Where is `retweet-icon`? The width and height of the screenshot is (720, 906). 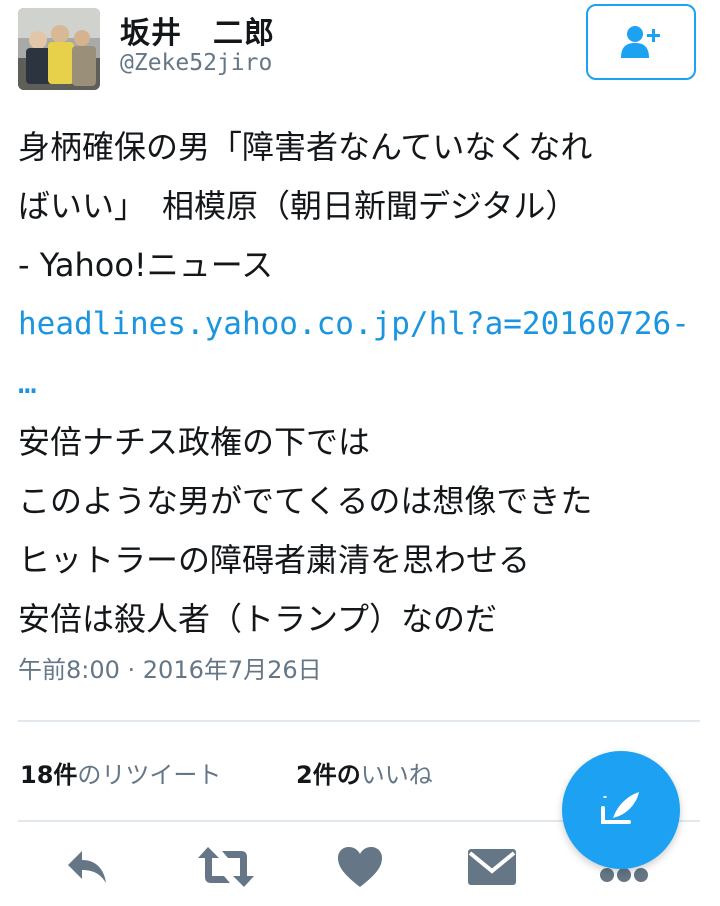
retweet-icon is located at coordinates (226, 867).